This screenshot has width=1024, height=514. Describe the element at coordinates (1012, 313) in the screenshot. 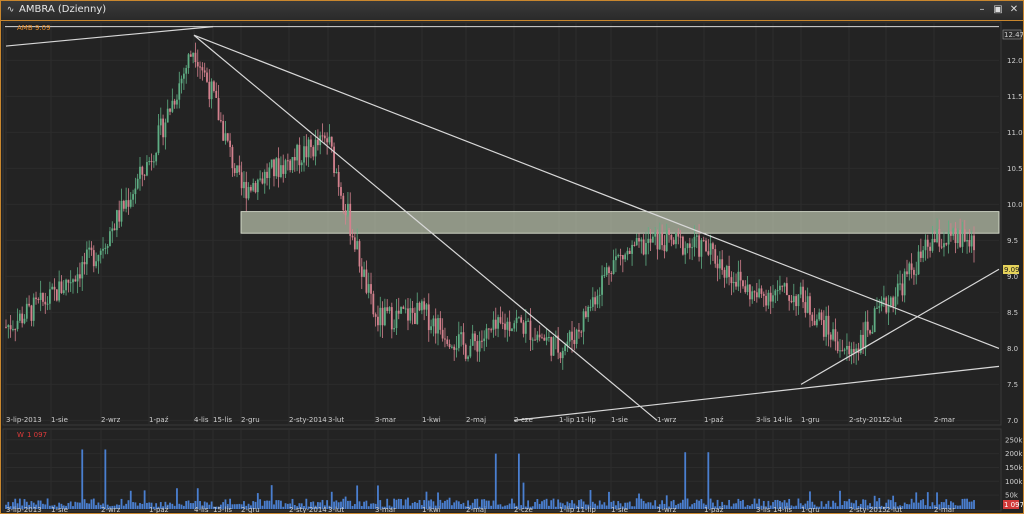

I see `y-tick-label: 8.5` at that location.